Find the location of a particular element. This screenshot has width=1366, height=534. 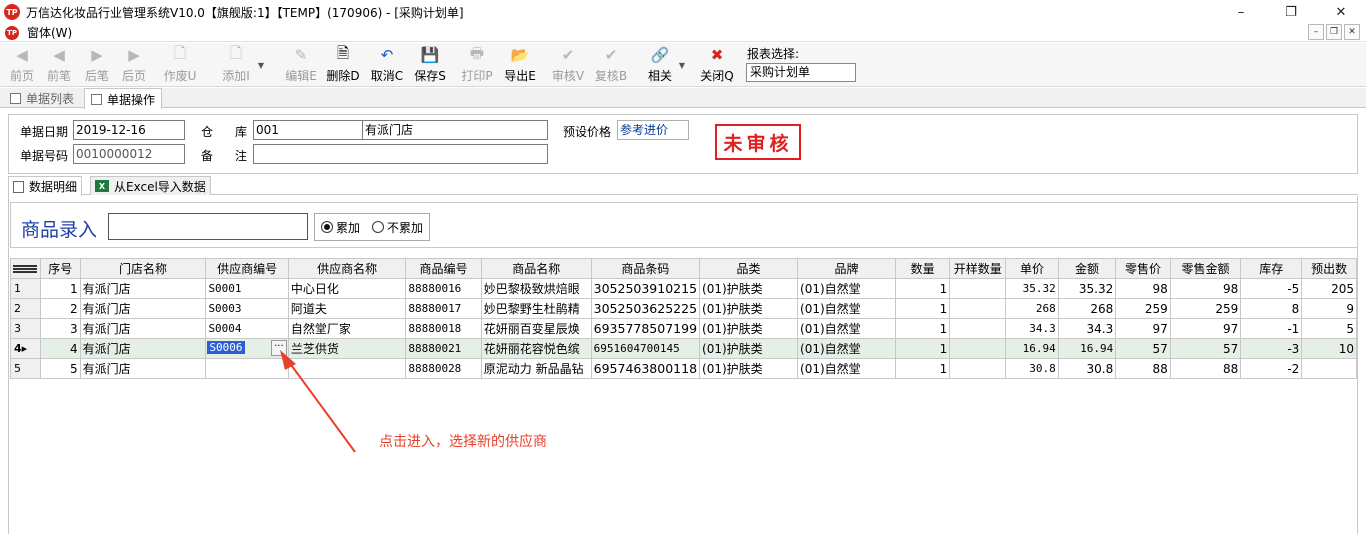

annotation-text: 点击进入，选择新的供应商 is located at coordinates (463, 442).